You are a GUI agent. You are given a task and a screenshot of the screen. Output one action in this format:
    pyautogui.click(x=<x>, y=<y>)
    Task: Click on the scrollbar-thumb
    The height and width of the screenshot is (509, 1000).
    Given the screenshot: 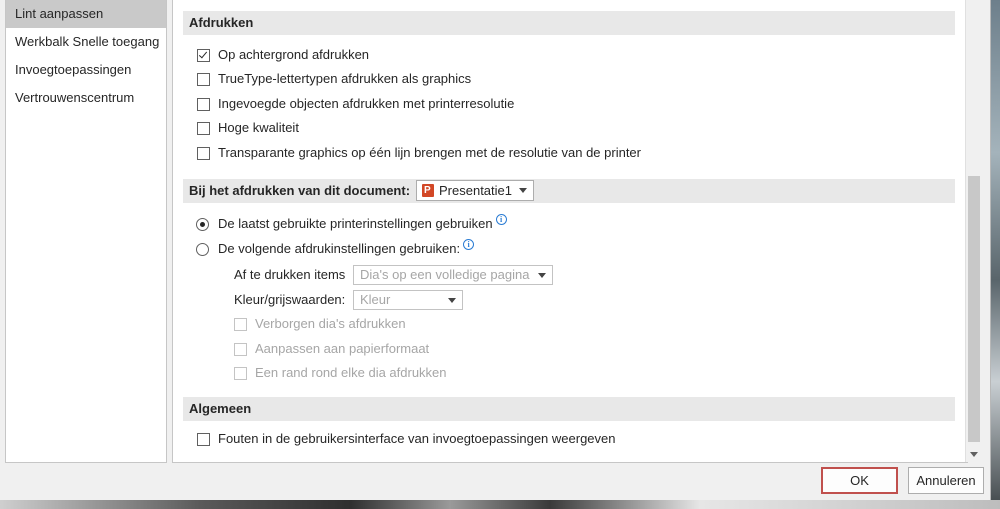 What is the action you would take?
    pyautogui.click(x=974, y=309)
    